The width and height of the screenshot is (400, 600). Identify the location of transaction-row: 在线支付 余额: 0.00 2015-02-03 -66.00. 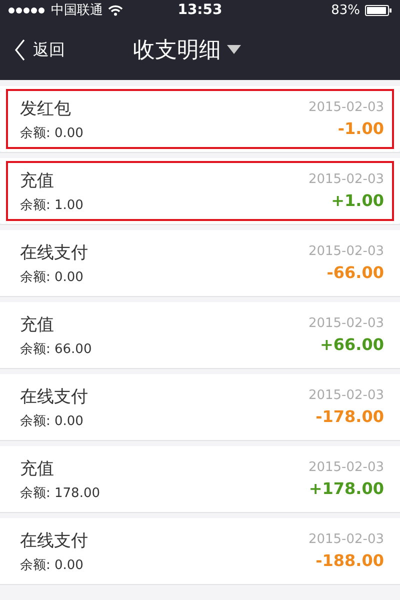
(200, 263).